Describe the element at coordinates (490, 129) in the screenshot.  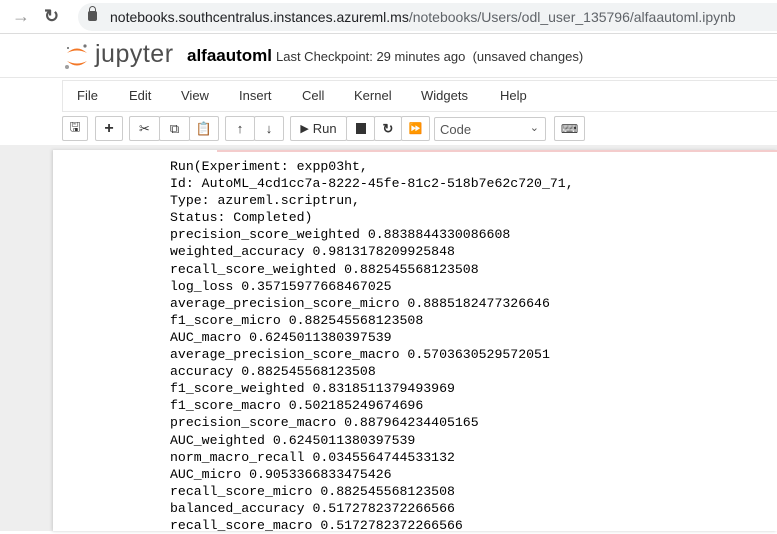
I see `cell-type-select: Code ⌄` at that location.